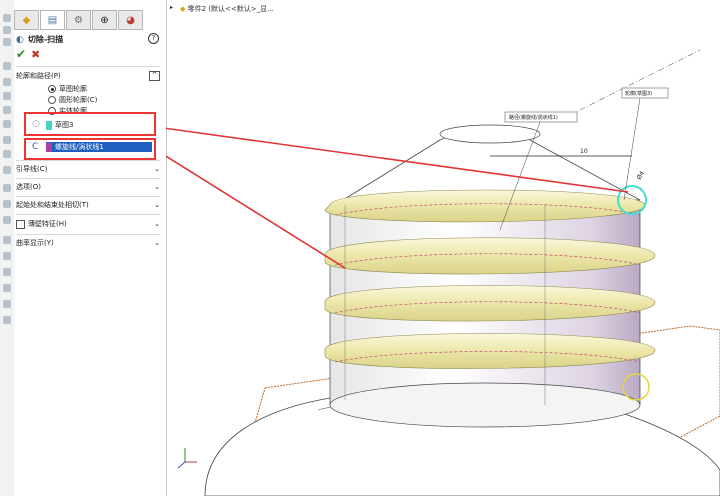  Describe the element at coordinates (630, 85) in the screenshot. I see `axis-centerline` at that location.